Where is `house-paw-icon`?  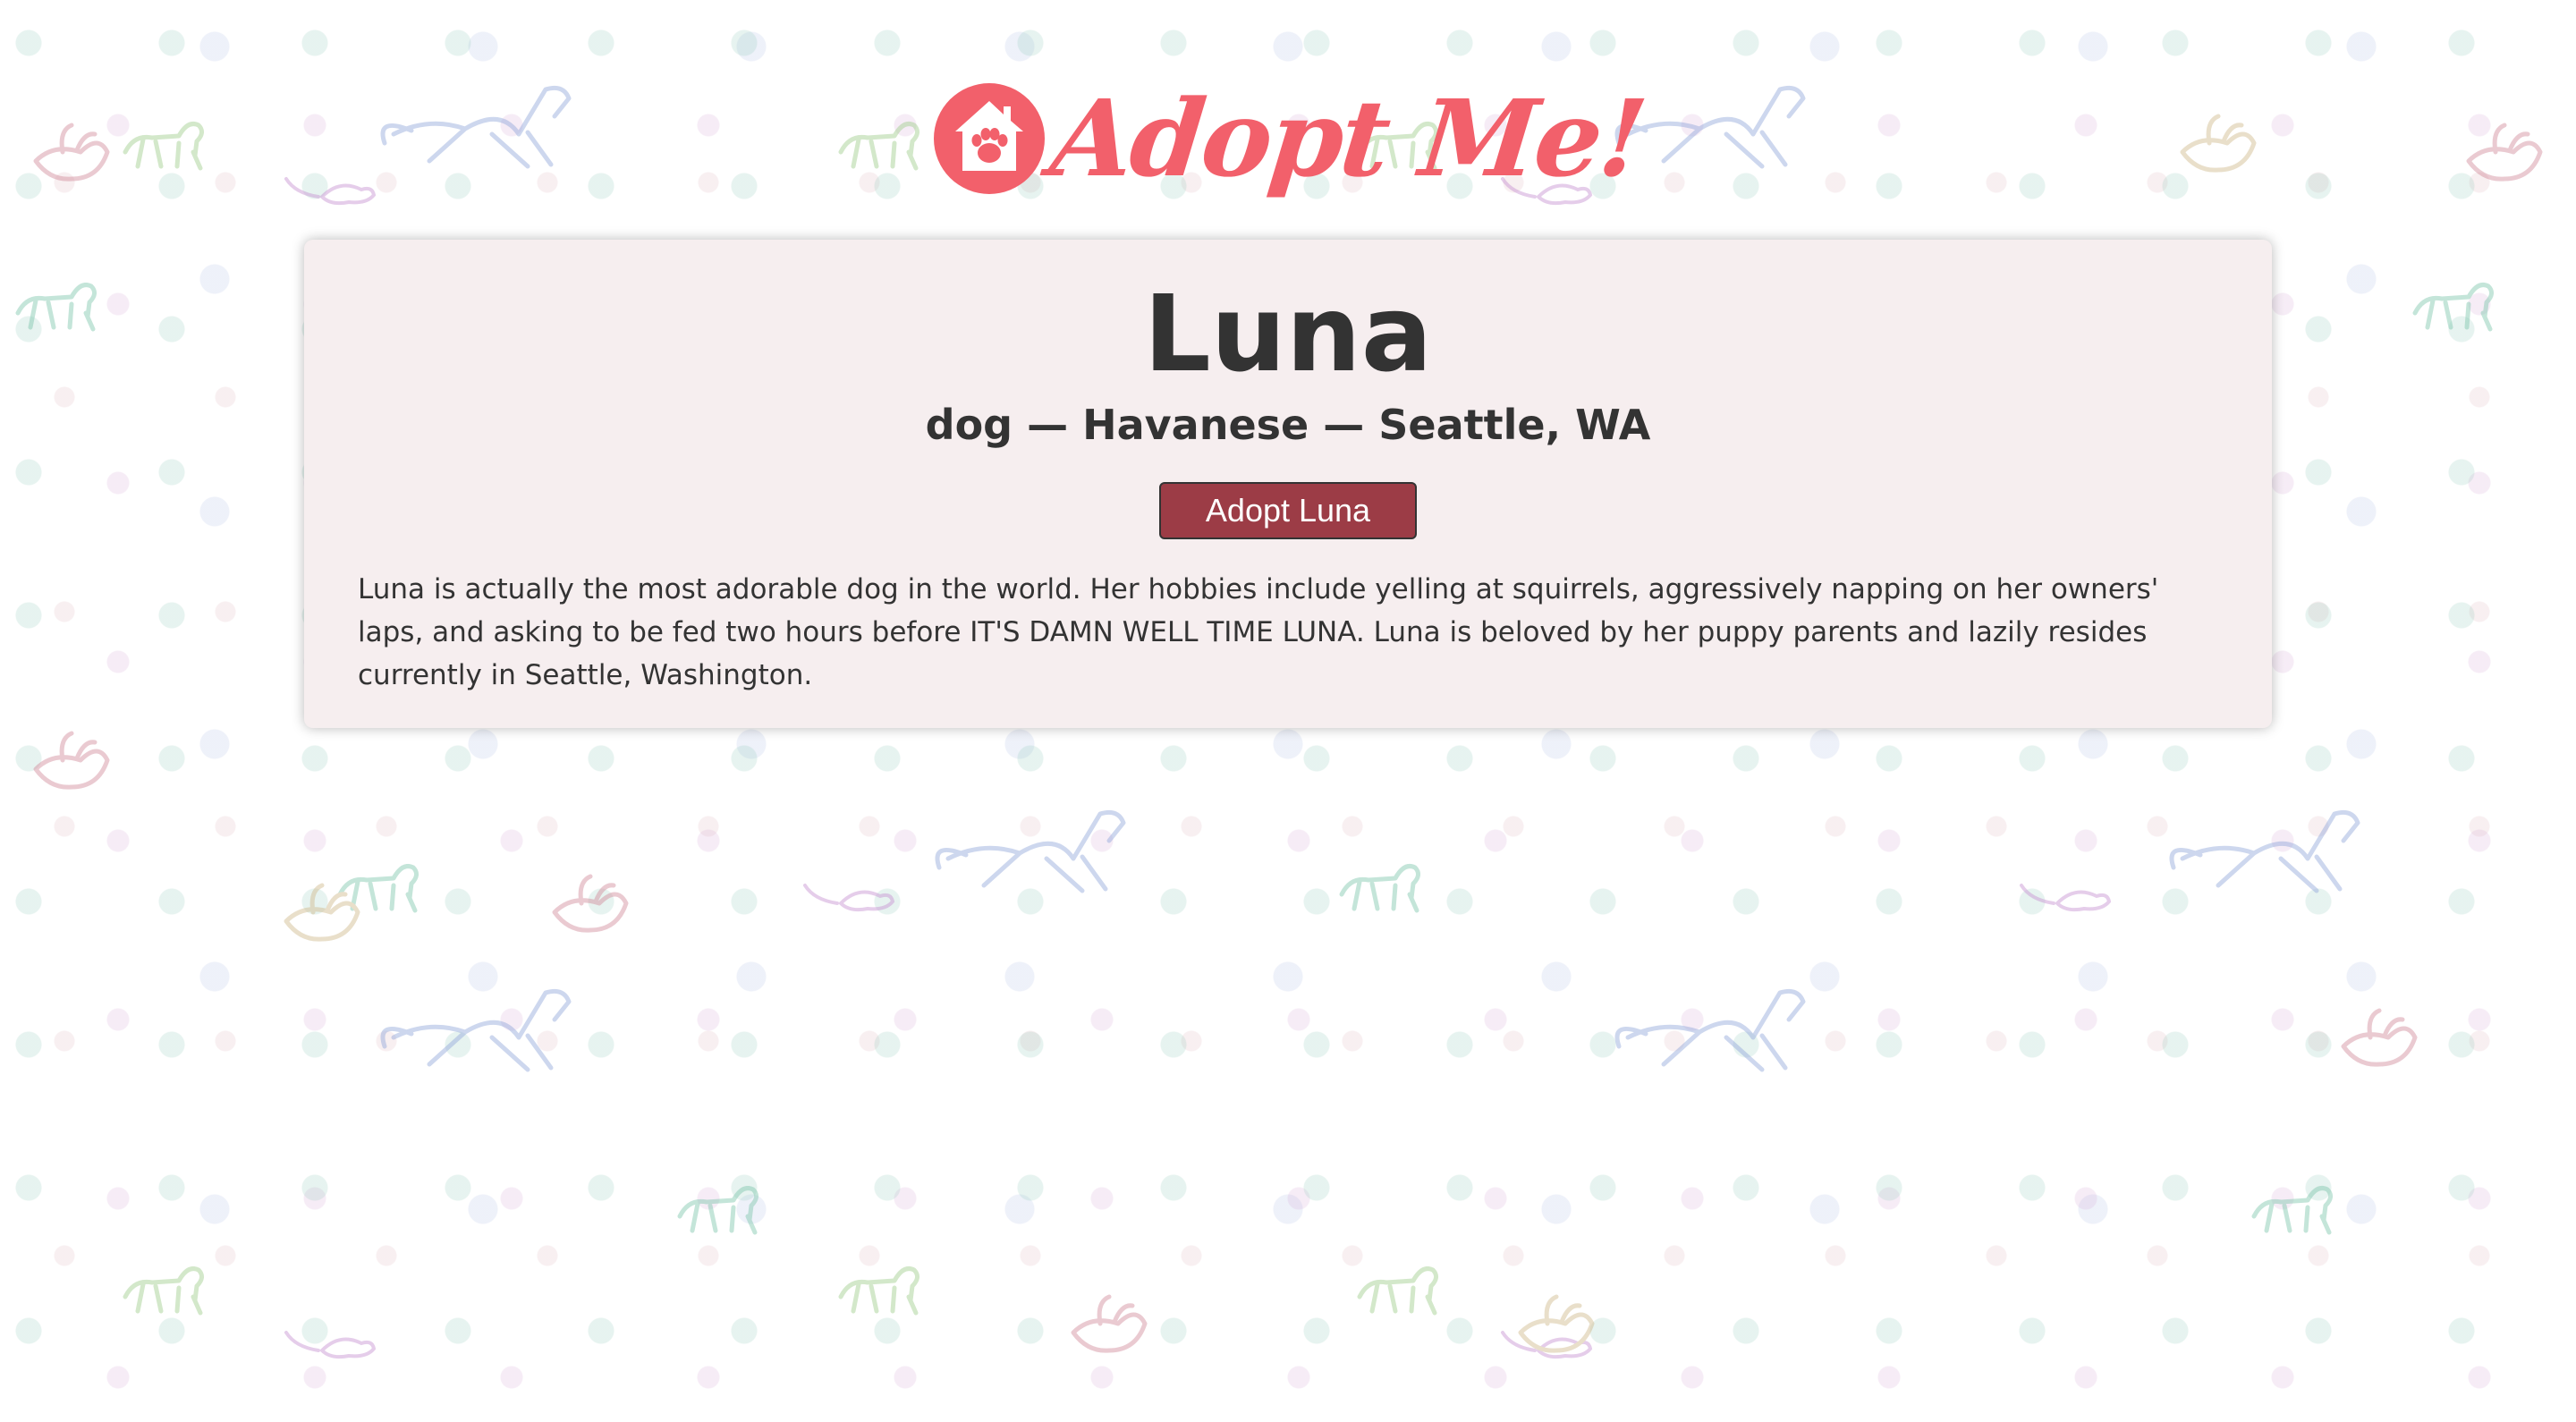
house-paw-icon is located at coordinates (990, 138).